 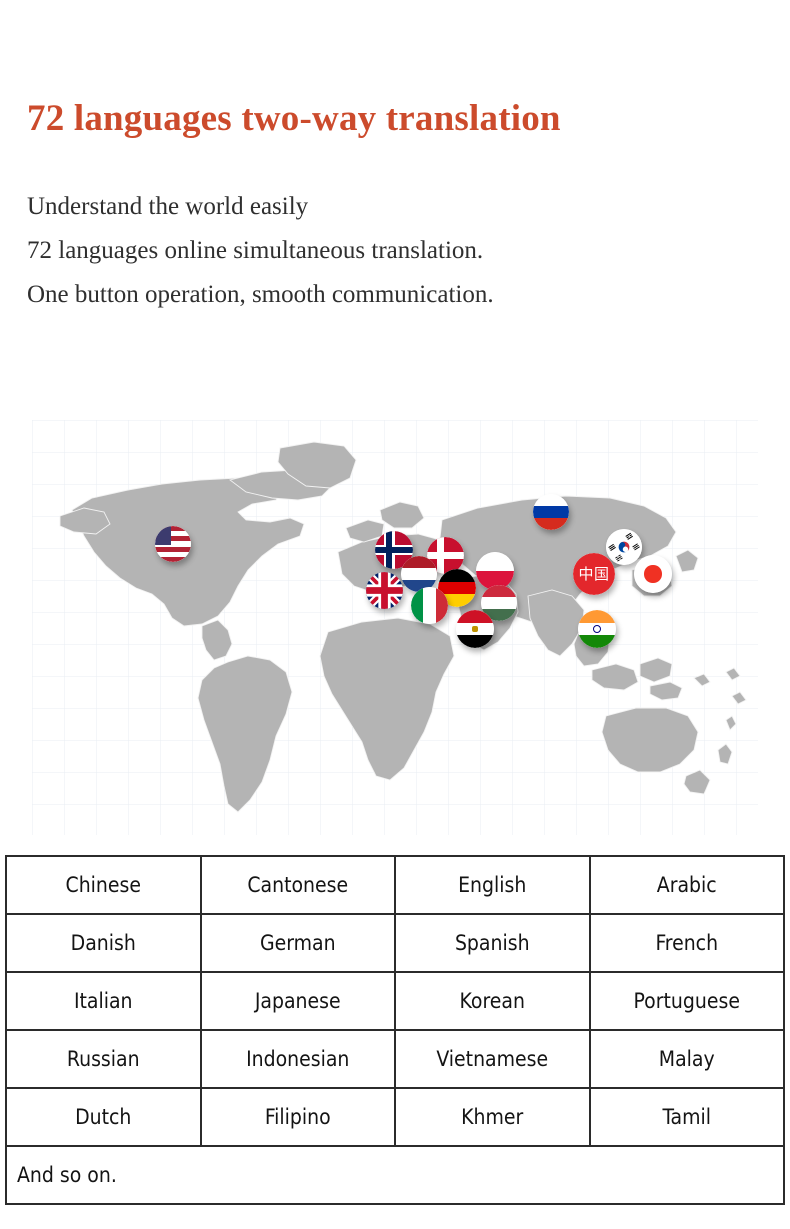 What do you see at coordinates (492, 1001) in the screenshot?
I see `table-cell: Korean` at bounding box center [492, 1001].